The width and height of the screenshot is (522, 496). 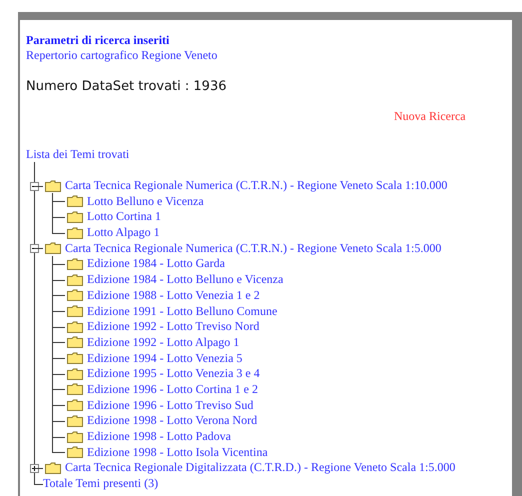 I want to click on tree-leaf: Edizione 1992 - Lotto Treviso Nord, so click(x=173, y=326).